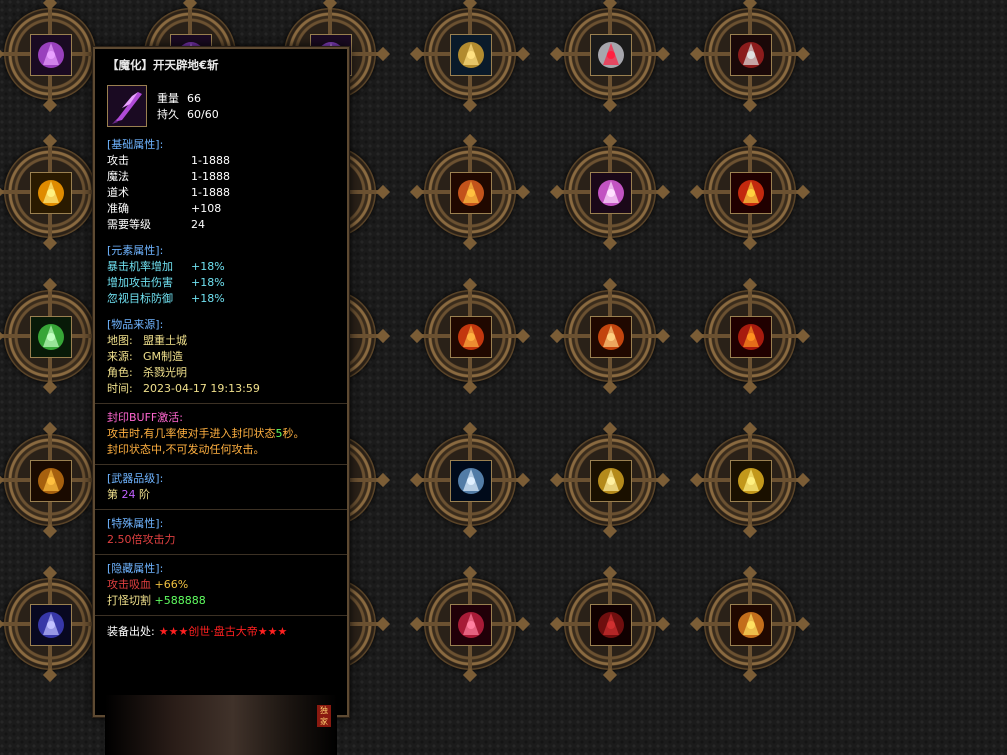  What do you see at coordinates (129, 584) in the screenshot?
I see `hidden-attr-key: 攻击吸血` at bounding box center [129, 584].